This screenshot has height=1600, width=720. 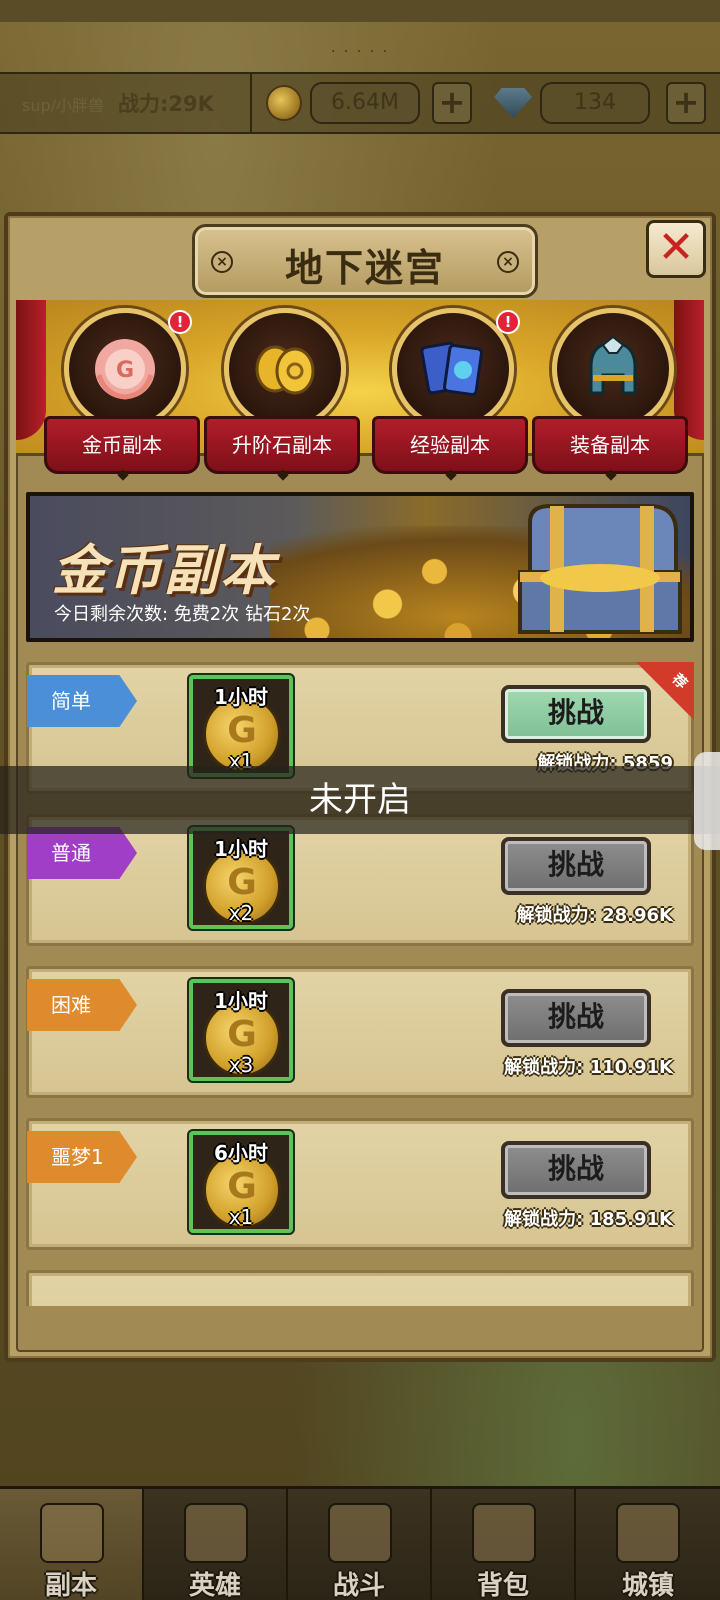 What do you see at coordinates (82, 853) in the screenshot?
I see `difficulty-tag: 普通` at bounding box center [82, 853].